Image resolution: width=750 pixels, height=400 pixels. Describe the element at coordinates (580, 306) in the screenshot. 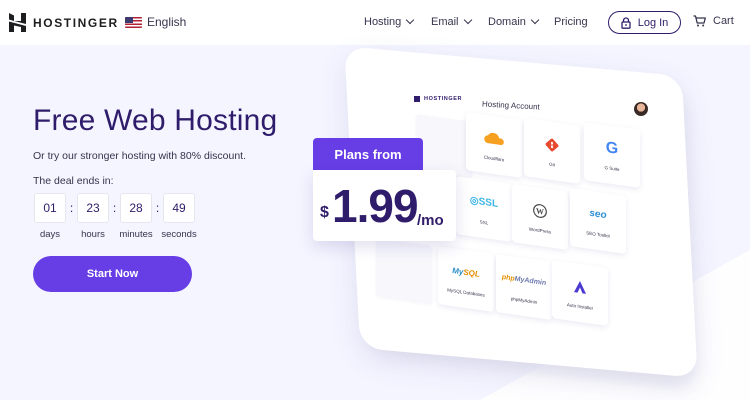

I see `tile-label: Auto Installer` at that location.